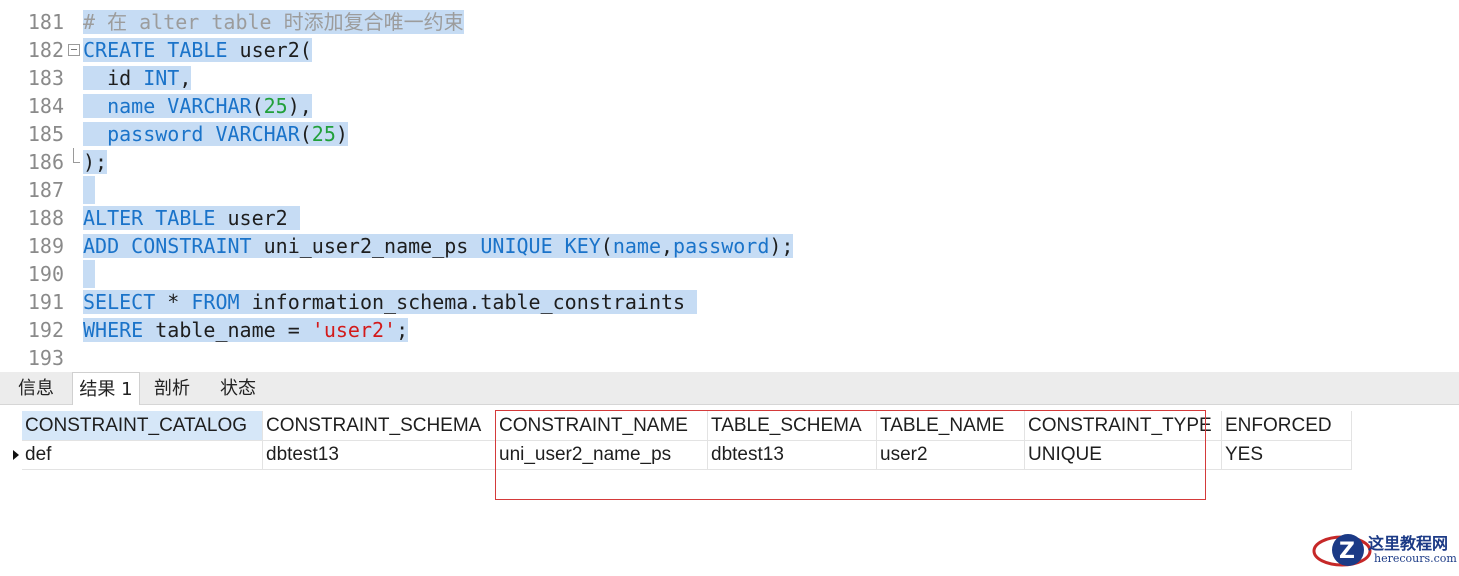 This screenshot has width=1459, height=576. Describe the element at coordinates (1123, 455) in the screenshot. I see `table-cell: UNIQUE` at that location.